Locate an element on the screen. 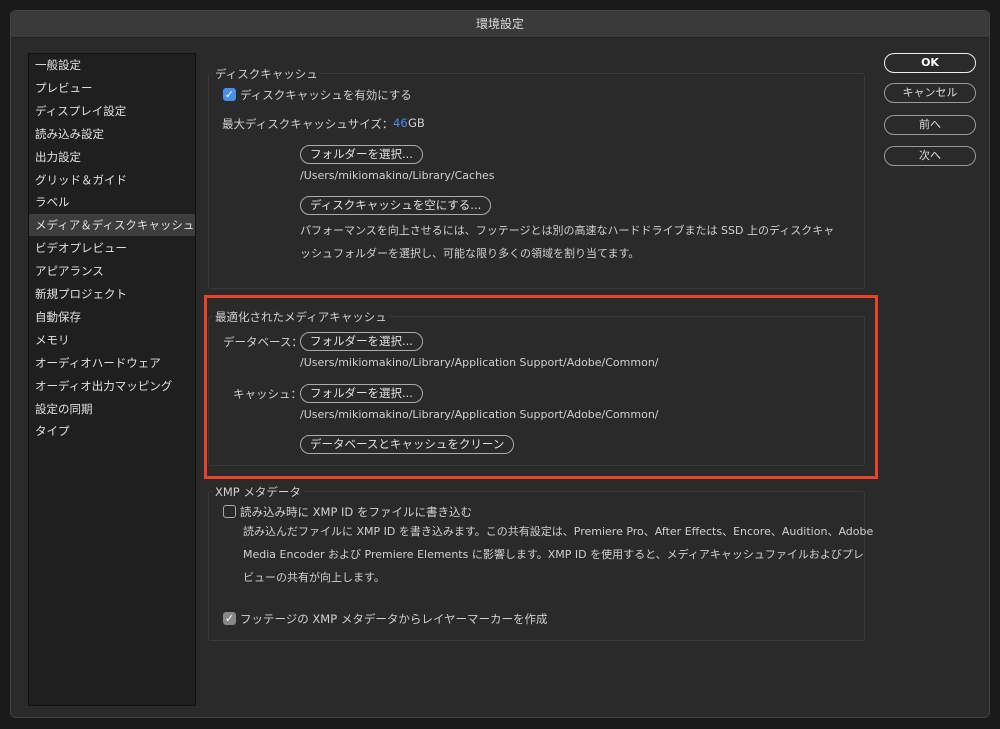 The width and height of the screenshot is (1000, 729). max-size-label: 最大ディスクキャッシュサイズ： is located at coordinates (308, 124).